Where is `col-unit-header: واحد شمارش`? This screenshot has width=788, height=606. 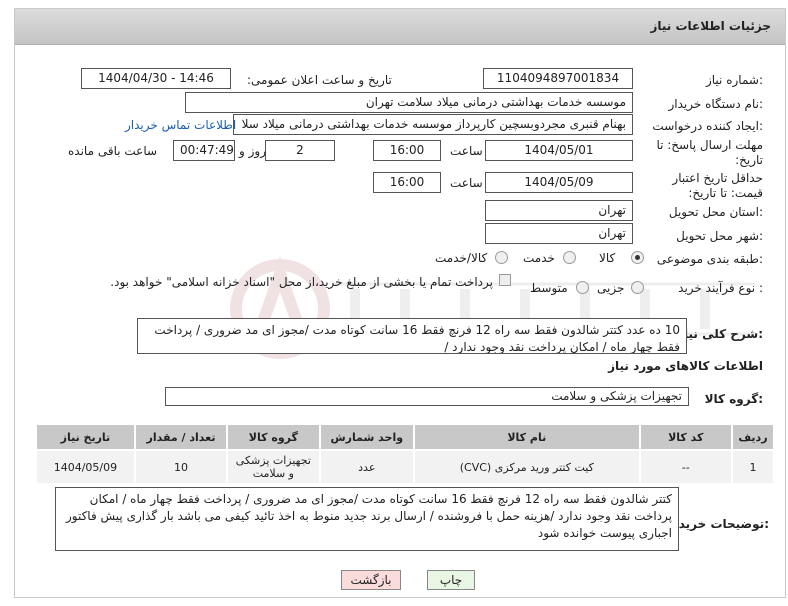 col-unit-header: واحد شمارش is located at coordinates (367, 437).